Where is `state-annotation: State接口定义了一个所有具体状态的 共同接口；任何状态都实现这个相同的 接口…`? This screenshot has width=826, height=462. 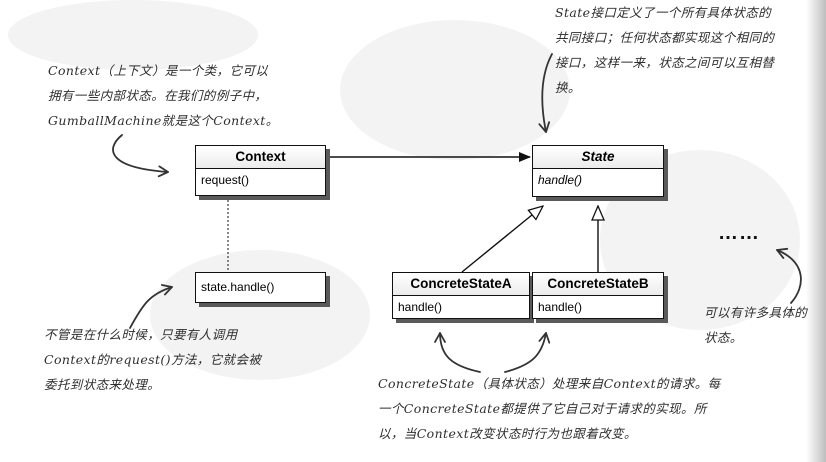
state-annotation: State接口定义了一个所有具体状态的 共同接口；任何状态都实现这个相同的 接口… is located at coordinates (665, 50).